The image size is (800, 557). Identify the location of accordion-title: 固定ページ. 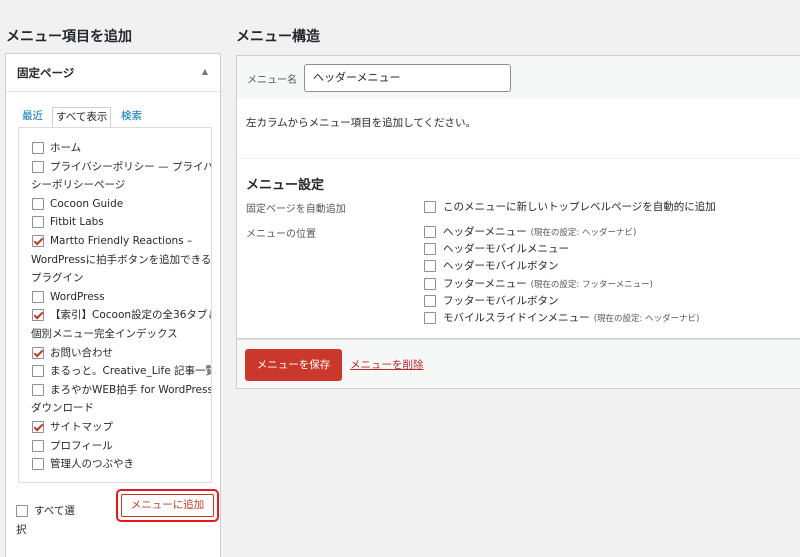
(46, 73).